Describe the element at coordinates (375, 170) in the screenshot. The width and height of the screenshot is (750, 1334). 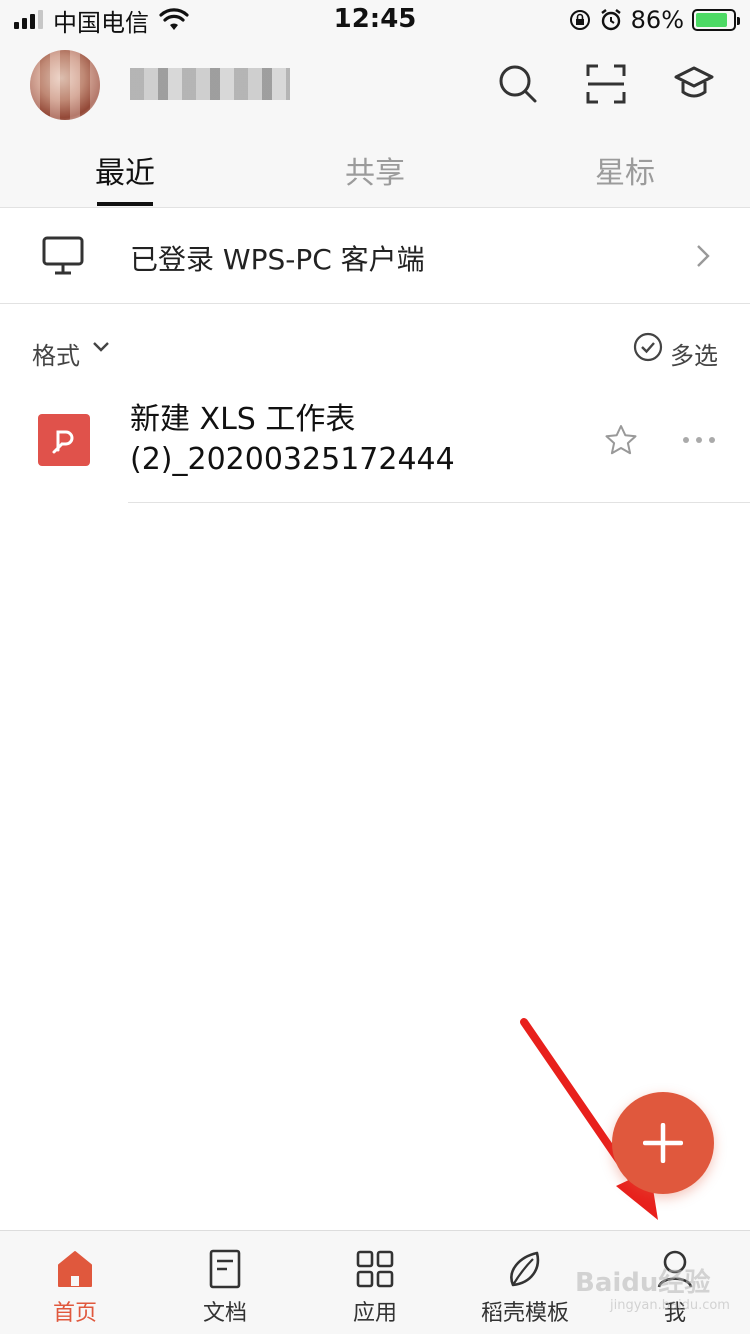
I see `tab-shared: 共享` at that location.